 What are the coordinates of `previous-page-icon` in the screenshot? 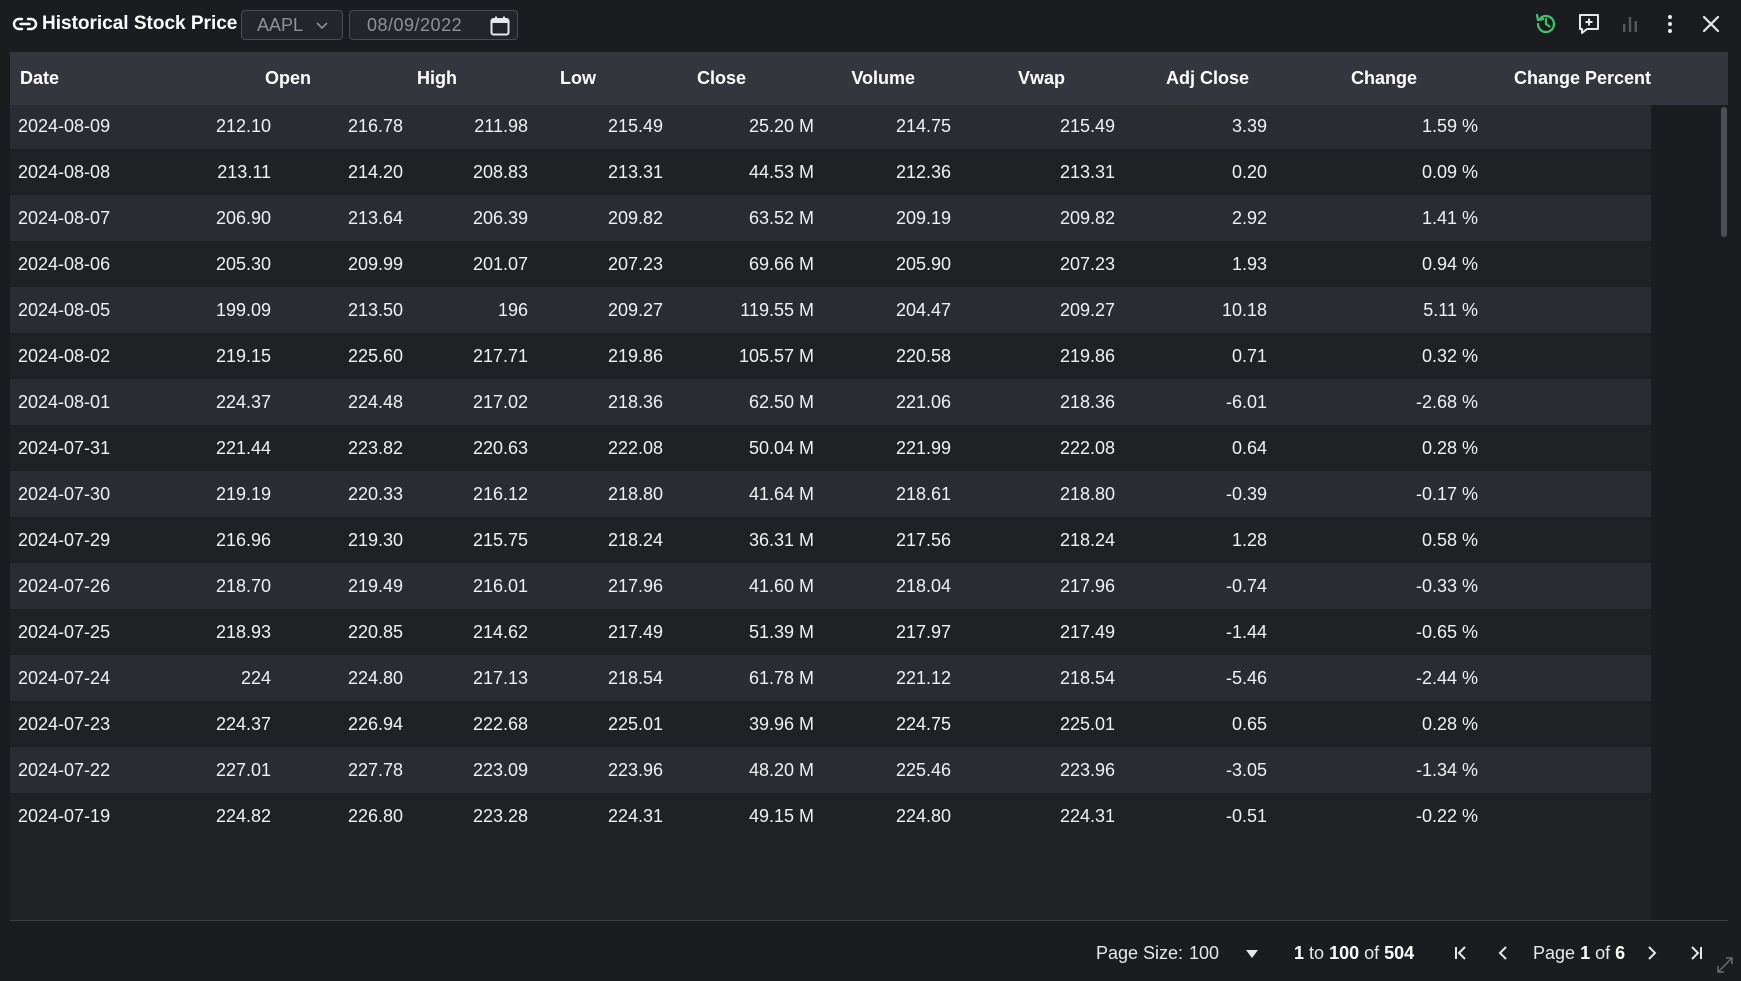 It's located at (1503, 953).